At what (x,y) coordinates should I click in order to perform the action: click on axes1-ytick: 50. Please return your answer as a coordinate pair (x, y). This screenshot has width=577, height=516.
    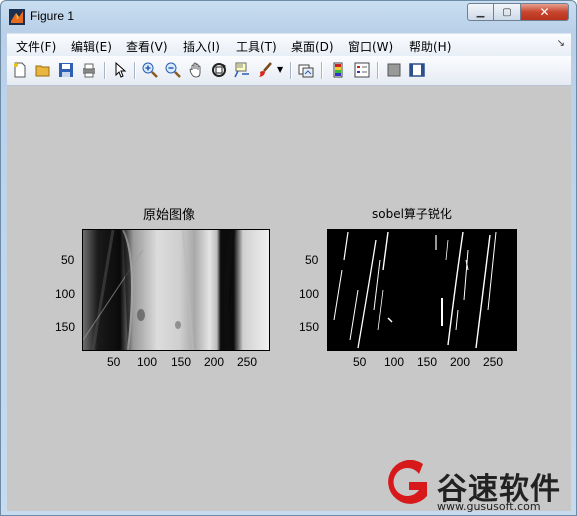
    Looking at the image, I should click on (68, 260).